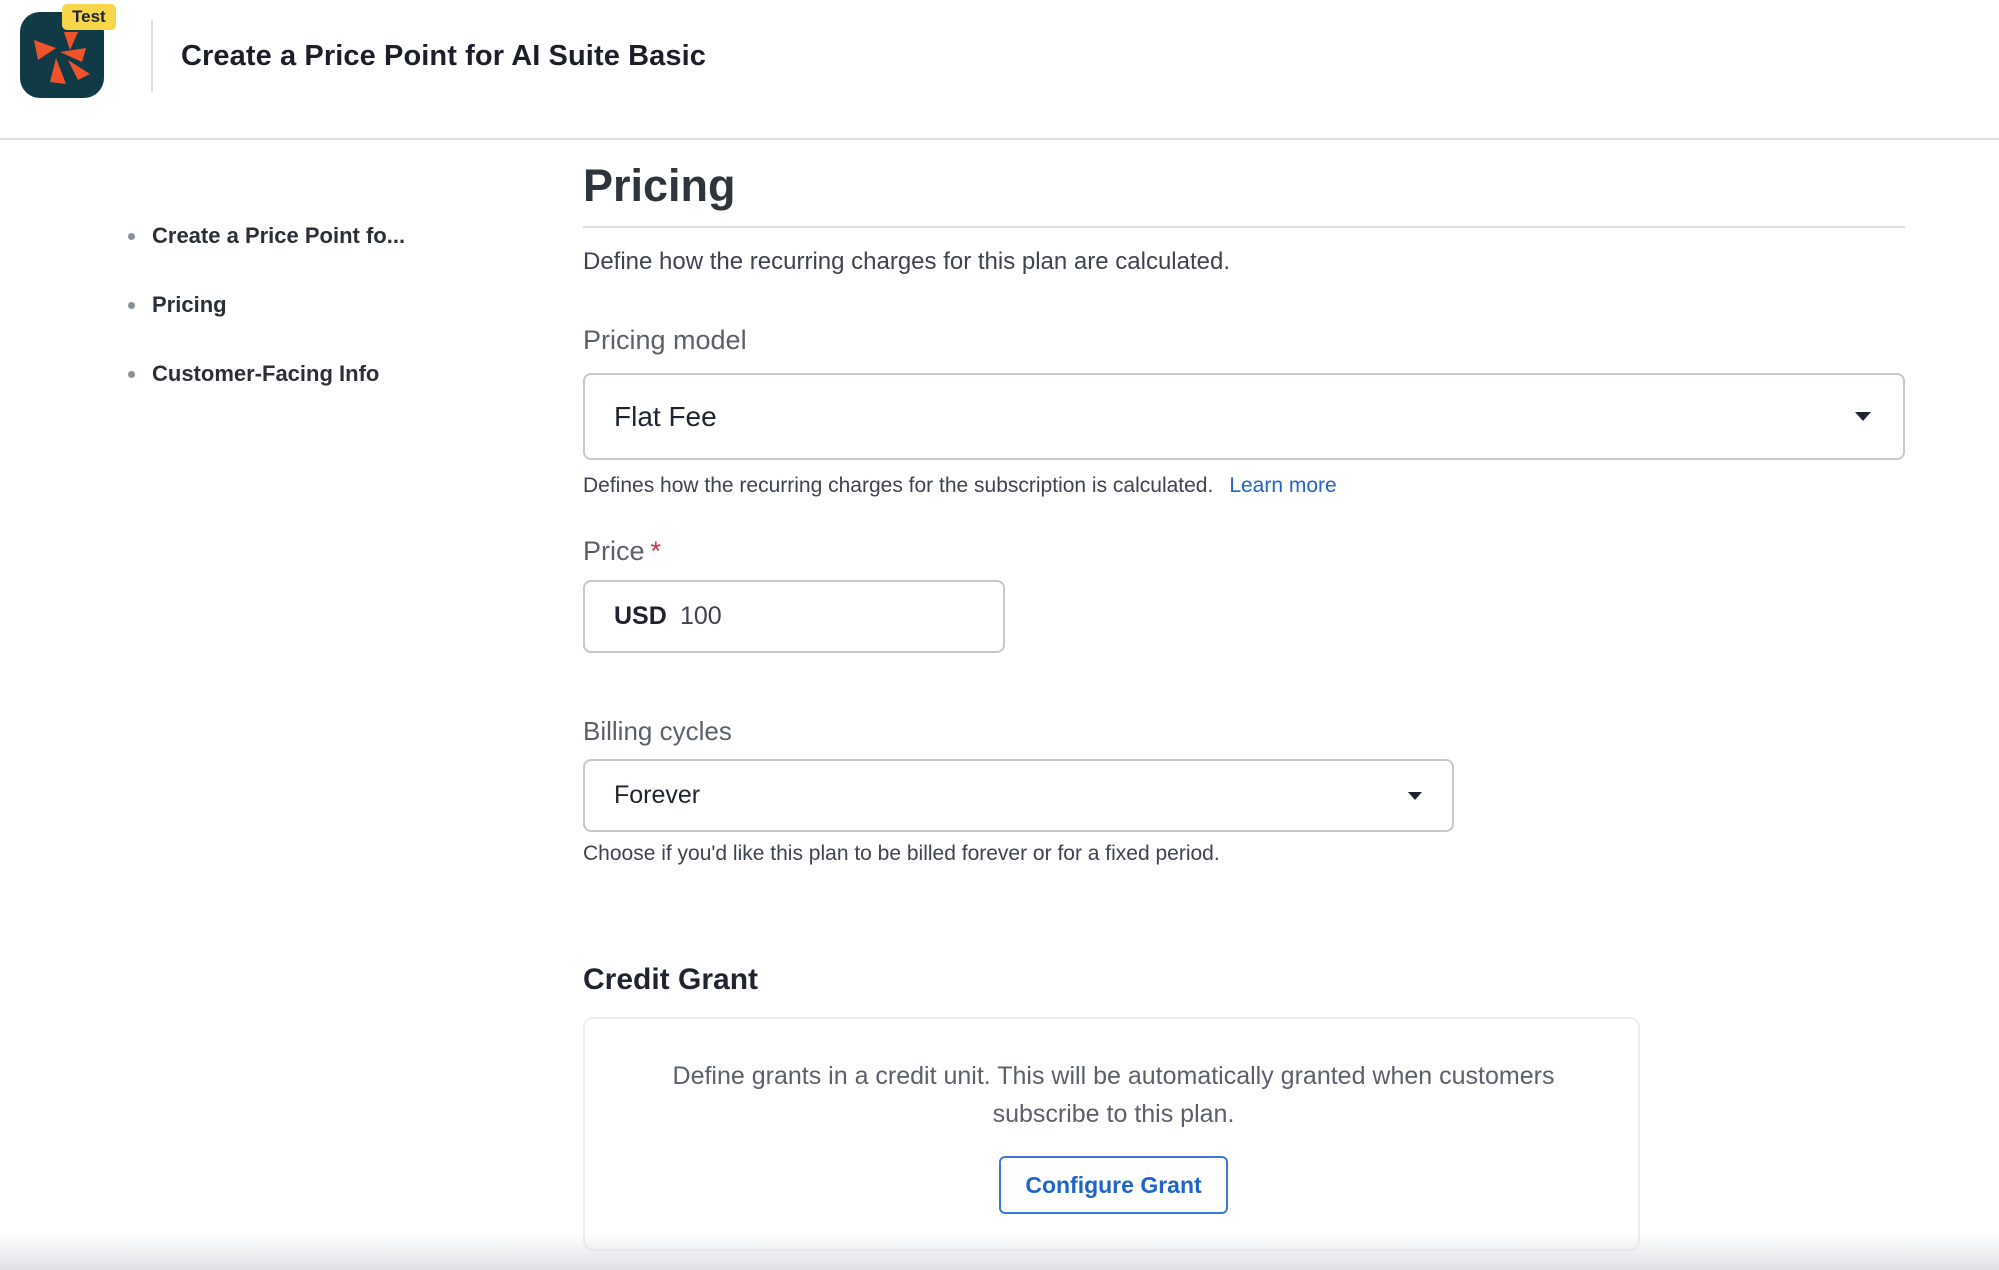 This screenshot has height=1270, width=1999. Describe the element at coordinates (657, 731) in the screenshot. I see `billing-cycles-label: Billing cycles` at that location.